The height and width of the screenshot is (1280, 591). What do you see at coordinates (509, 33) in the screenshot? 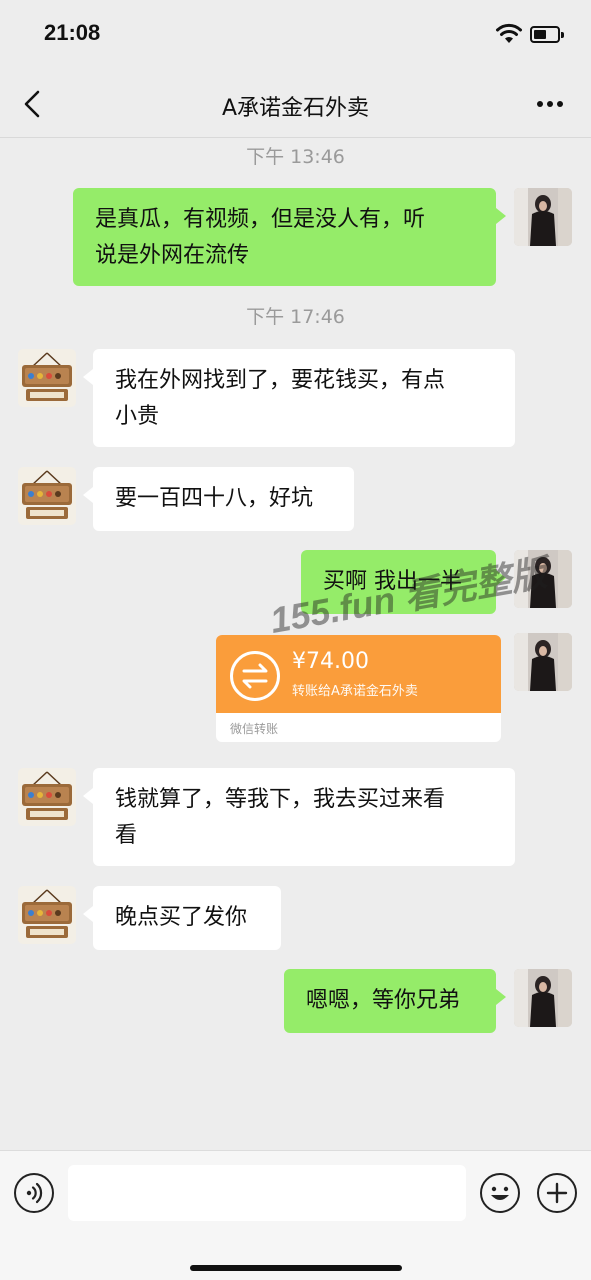
I see `wifi-icon` at bounding box center [509, 33].